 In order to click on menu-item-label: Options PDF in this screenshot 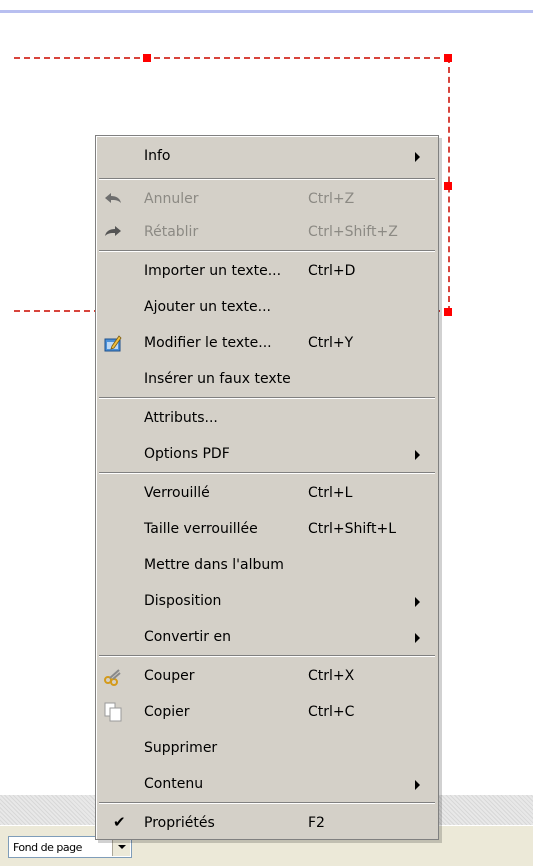, I will do `click(187, 454)`.